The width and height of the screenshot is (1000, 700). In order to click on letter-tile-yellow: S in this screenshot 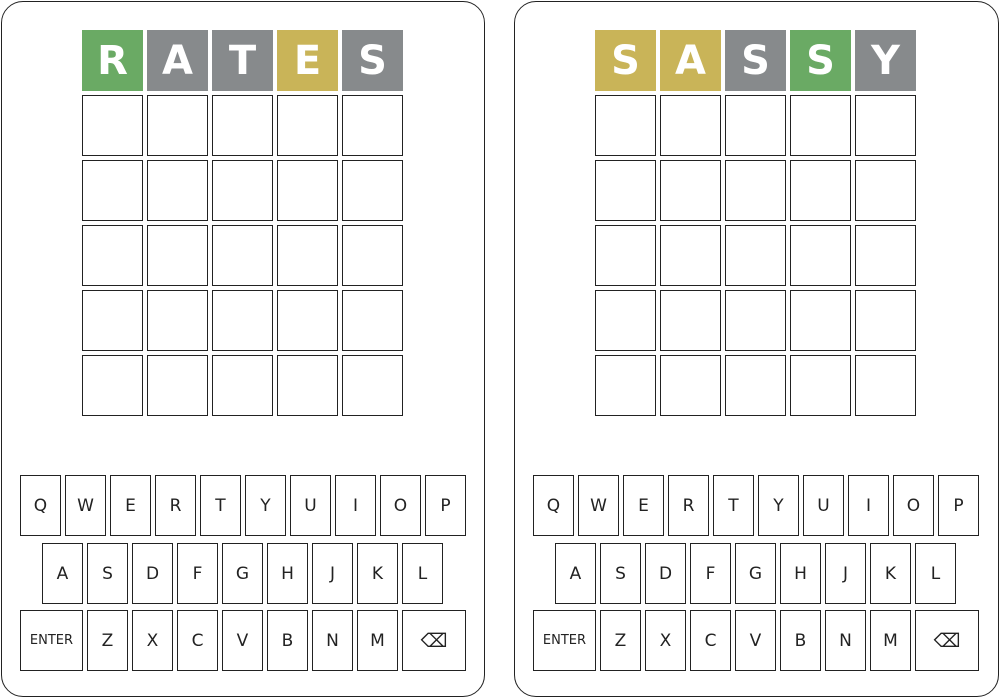, I will do `click(625, 60)`.